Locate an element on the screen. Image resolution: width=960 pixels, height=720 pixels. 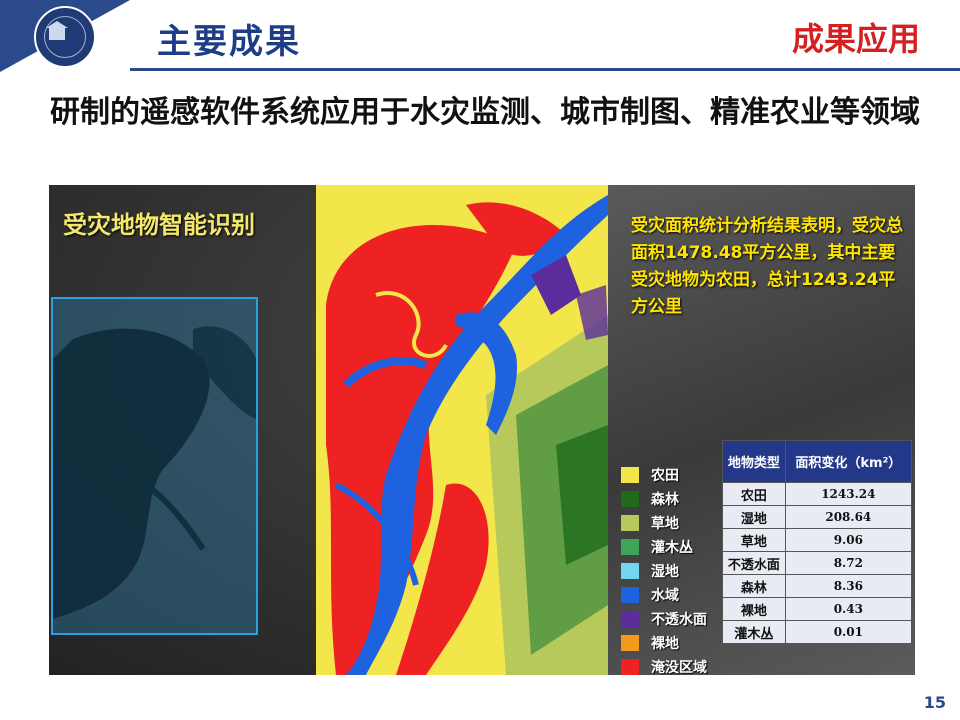
table-cell-type: 草地 is located at coordinates (754, 540).